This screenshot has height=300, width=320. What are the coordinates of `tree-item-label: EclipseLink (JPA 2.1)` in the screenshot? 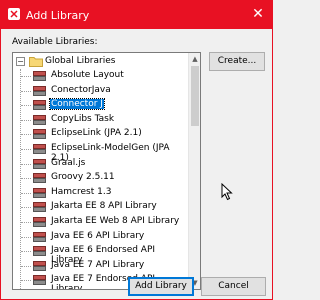 It's located at (96, 133).